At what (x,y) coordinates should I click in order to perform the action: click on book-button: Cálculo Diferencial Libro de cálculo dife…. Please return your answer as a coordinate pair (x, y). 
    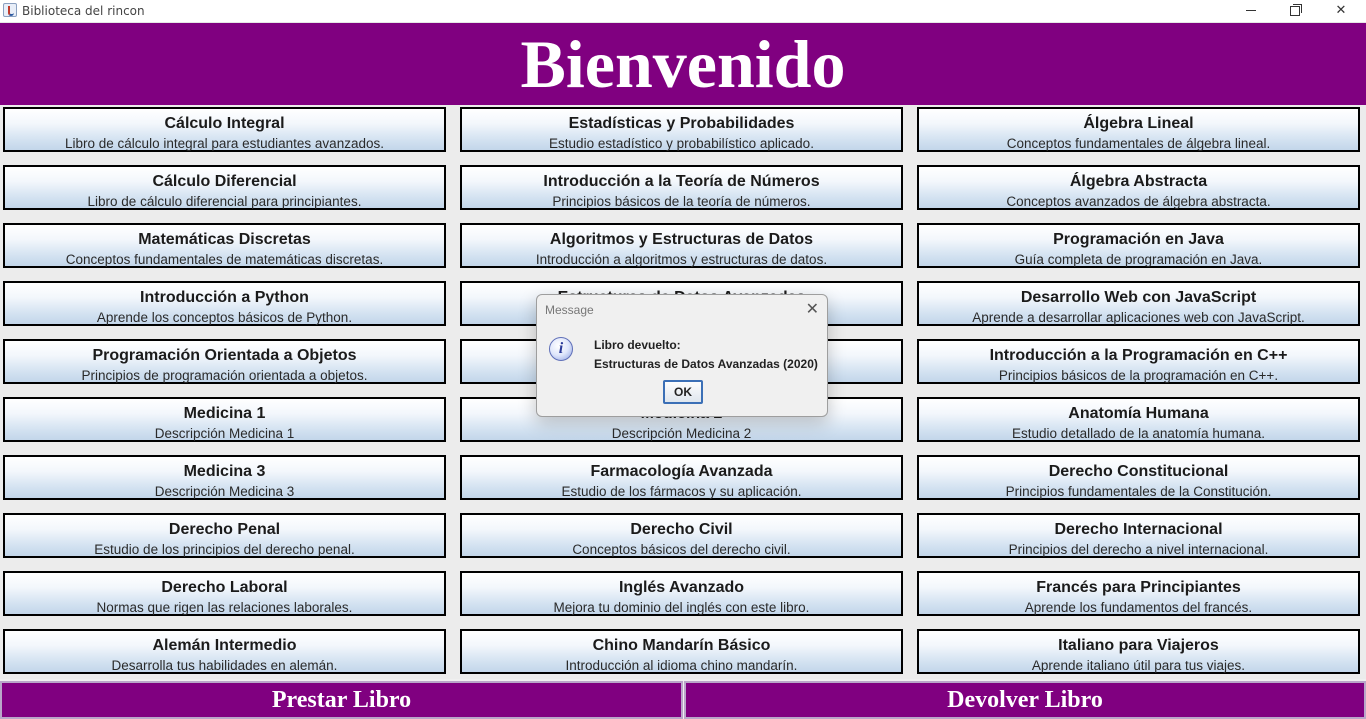
    Looking at the image, I should click on (224, 187).